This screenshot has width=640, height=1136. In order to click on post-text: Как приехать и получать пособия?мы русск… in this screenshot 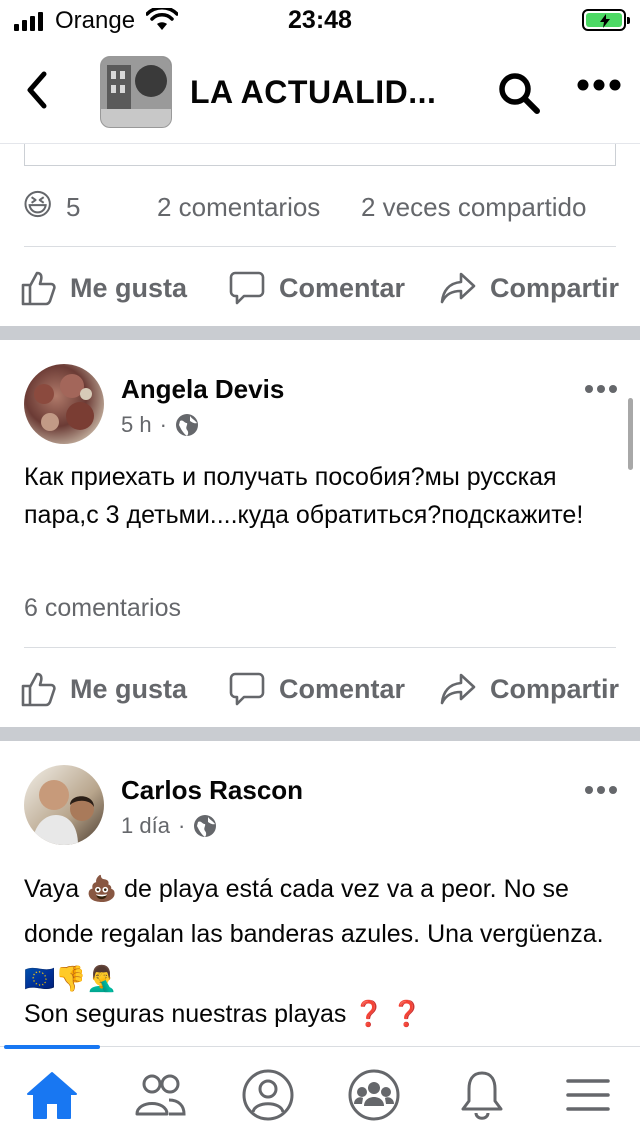, I will do `click(304, 496)`.